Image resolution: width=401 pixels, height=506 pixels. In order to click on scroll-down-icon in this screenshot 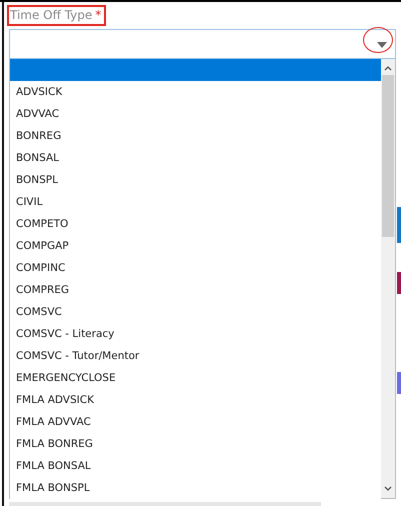, I will do `click(388, 489)`.